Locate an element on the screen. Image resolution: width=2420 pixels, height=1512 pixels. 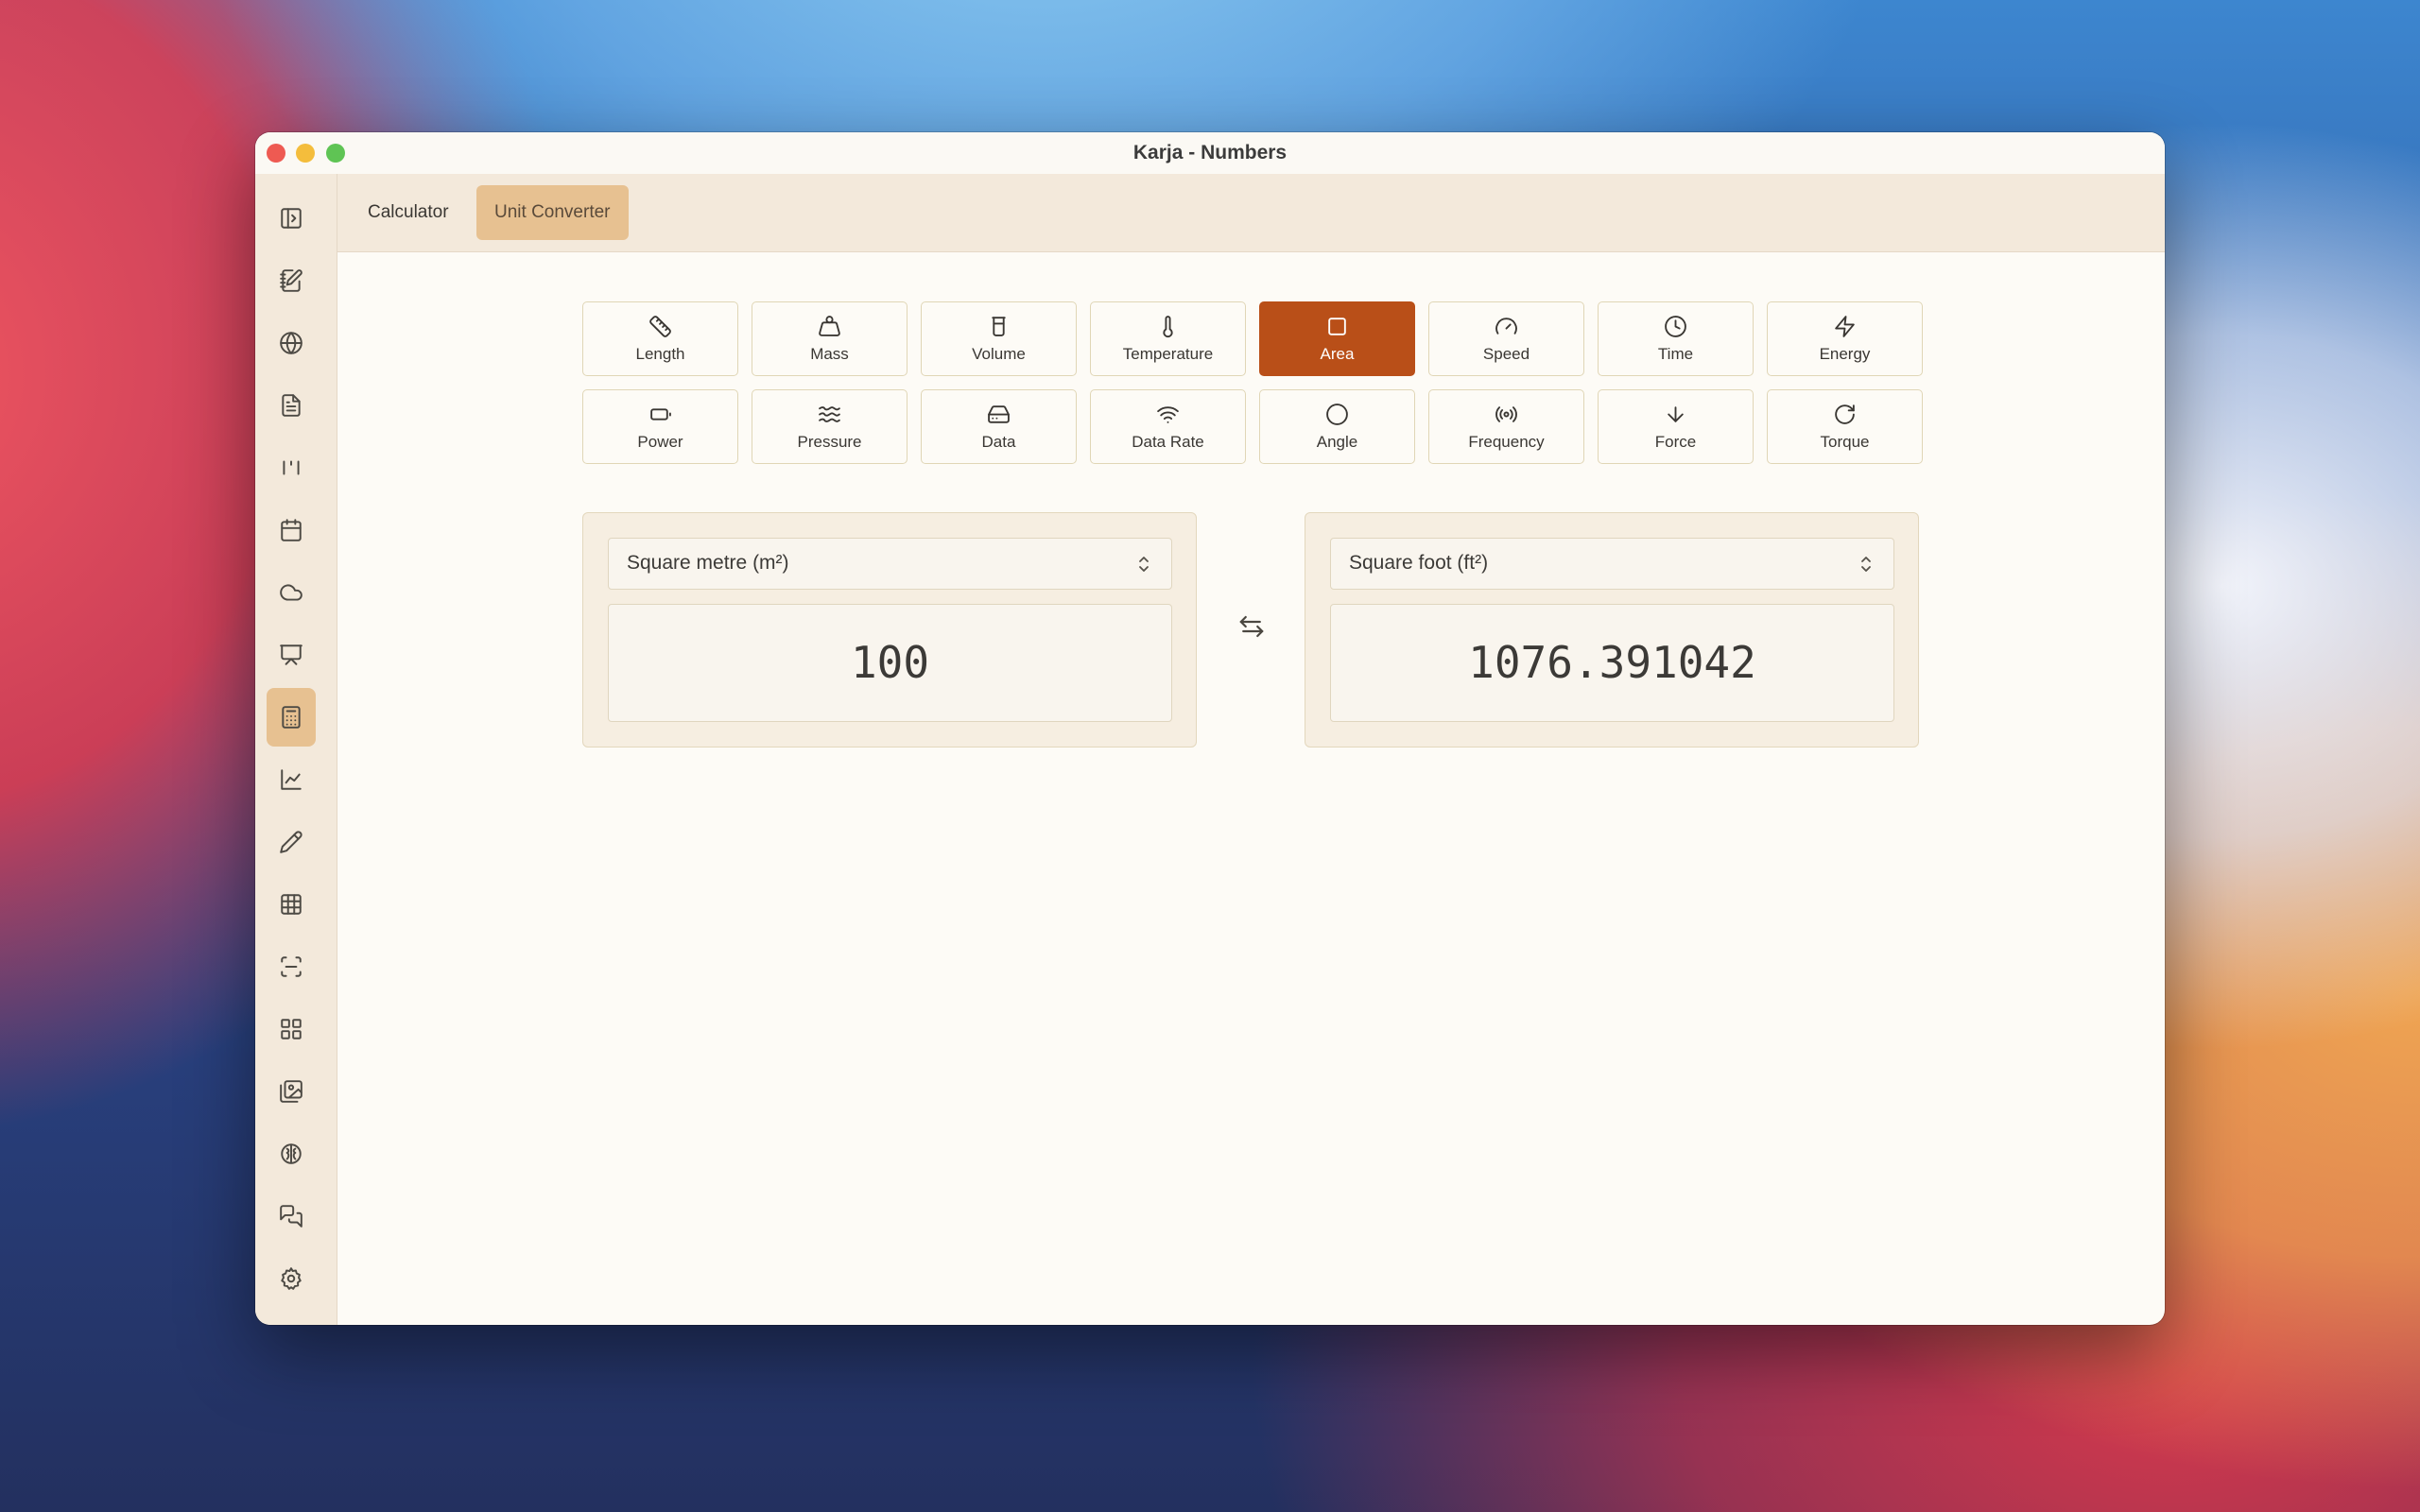
category-label: Mass is located at coordinates (829, 354).